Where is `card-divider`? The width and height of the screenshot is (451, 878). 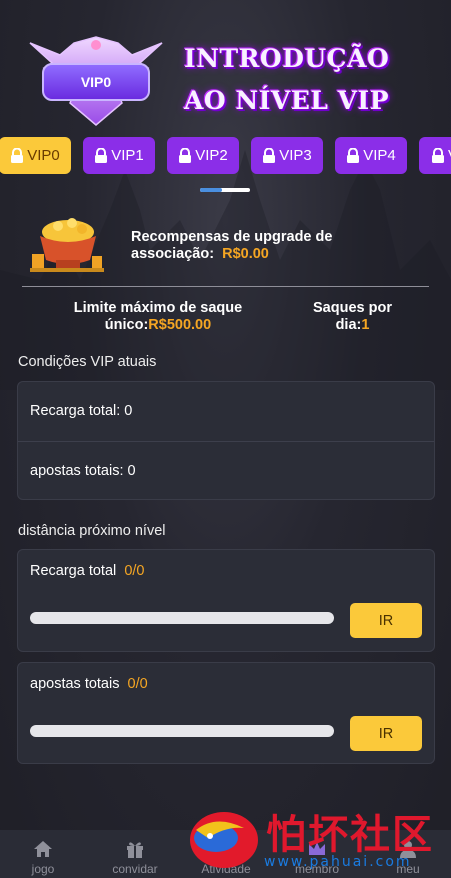 card-divider is located at coordinates (226, 441).